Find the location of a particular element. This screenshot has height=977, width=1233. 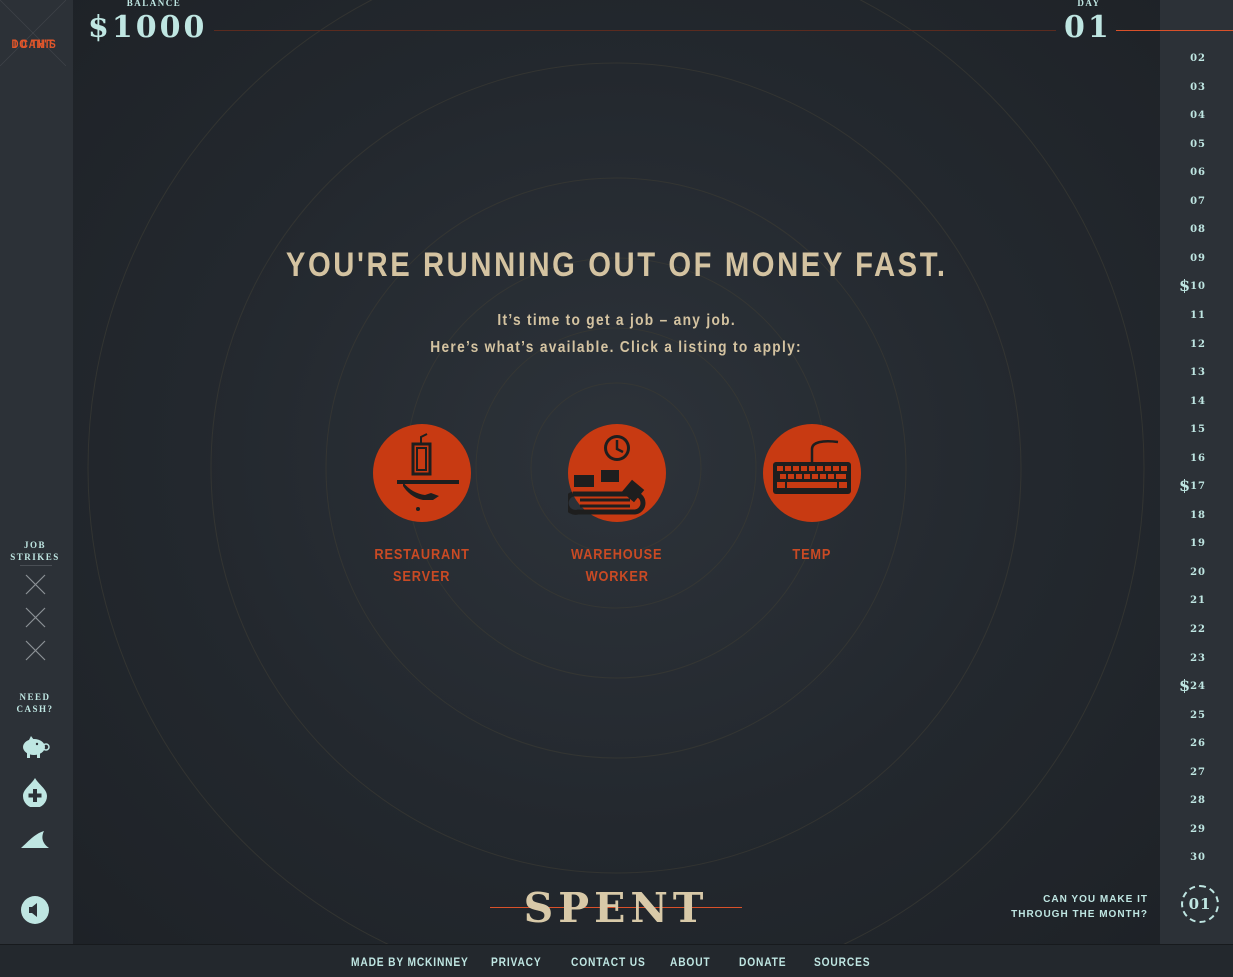

page-headline: YOU'RE RUNNING OUT OF MONEY FAST. is located at coordinates (616, 265).